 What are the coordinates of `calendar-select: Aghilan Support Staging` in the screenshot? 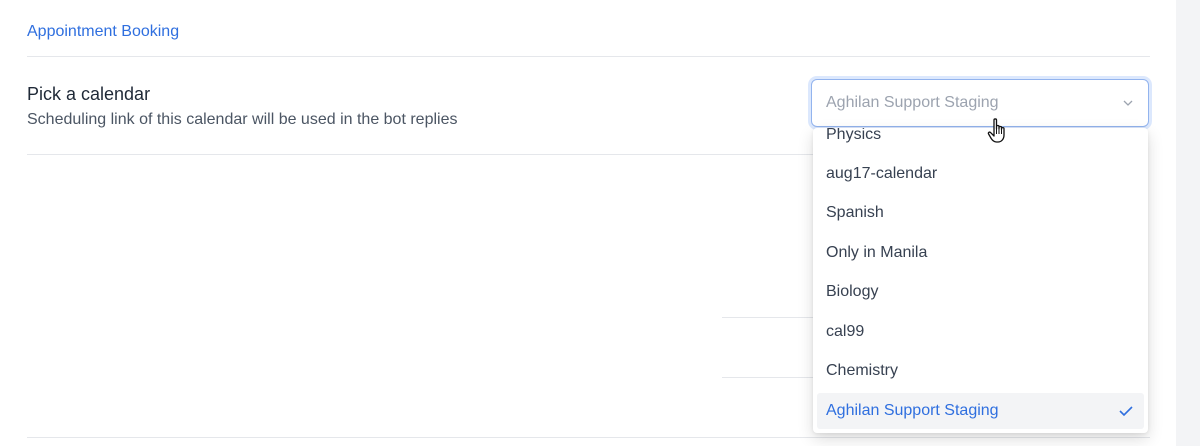 It's located at (980, 103).